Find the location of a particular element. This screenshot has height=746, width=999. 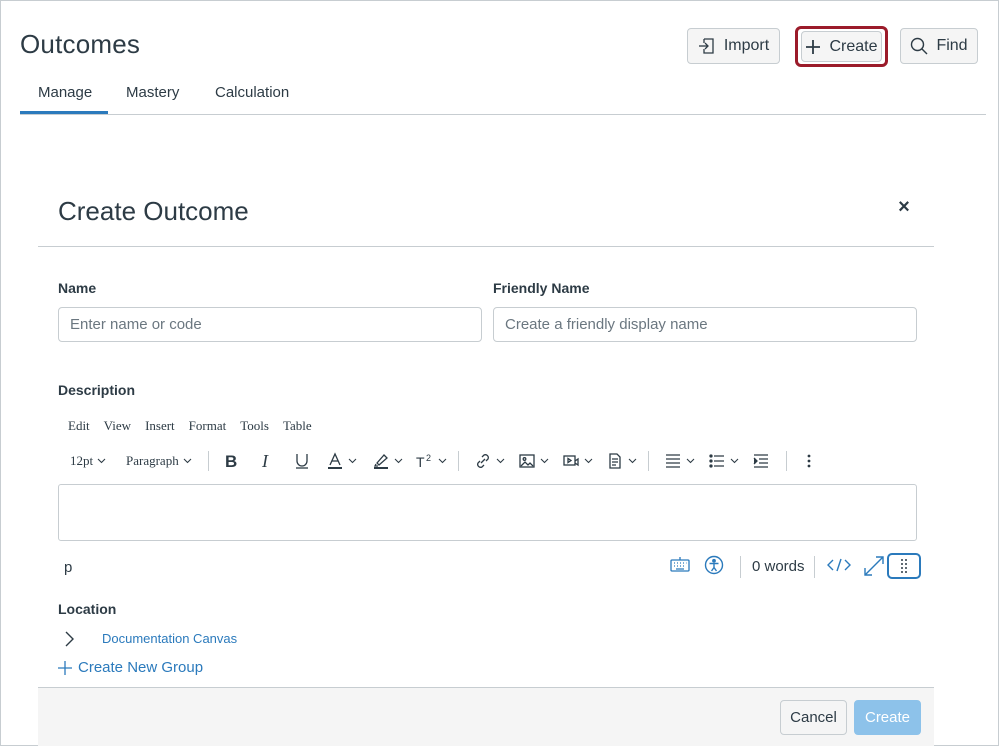

create-button: Create is located at coordinates (841, 46).